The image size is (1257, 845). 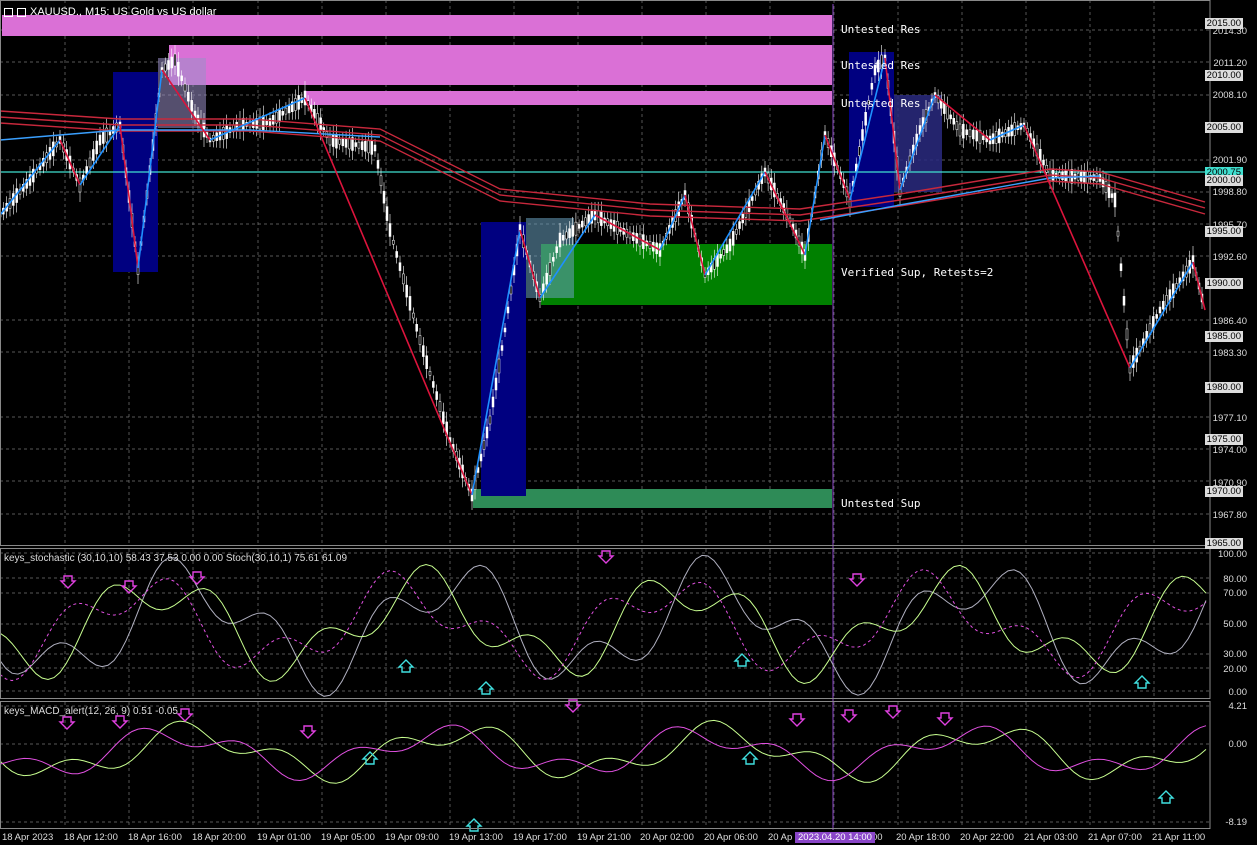 I want to click on stoch-dashed-line, so click(x=603, y=625).